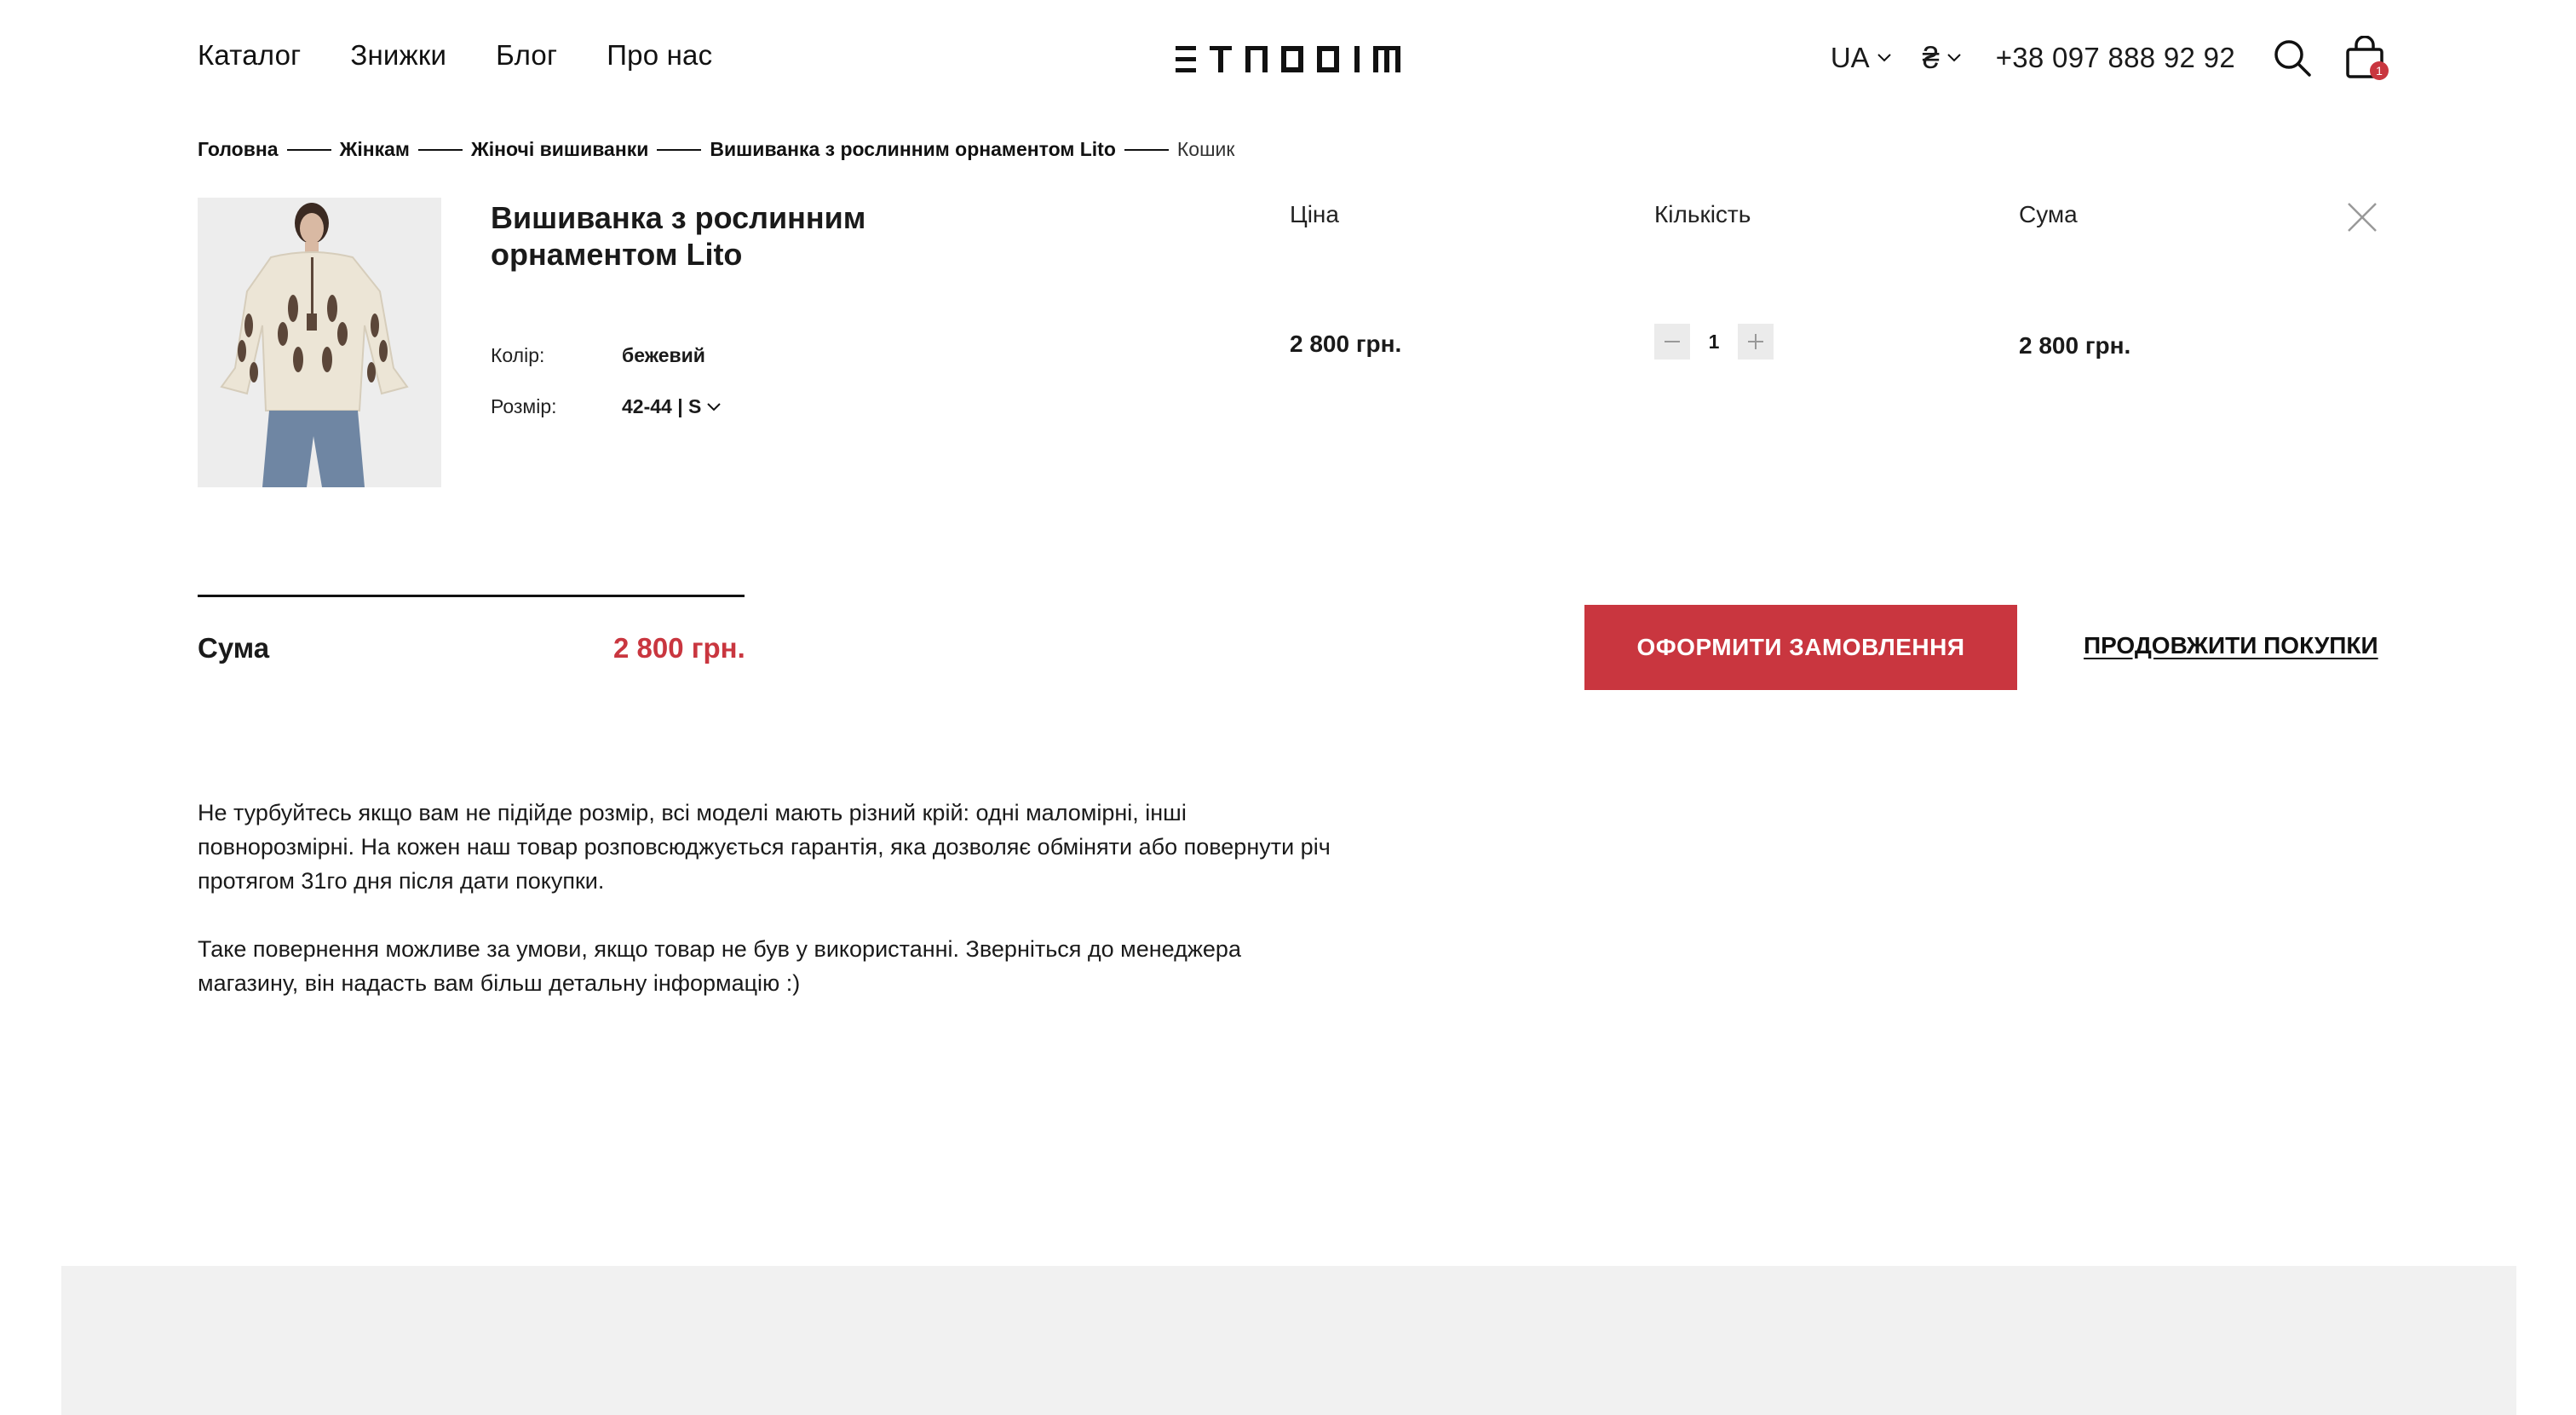 The width and height of the screenshot is (2576, 1415). What do you see at coordinates (1288, 1340) in the screenshot?
I see `footer` at bounding box center [1288, 1340].